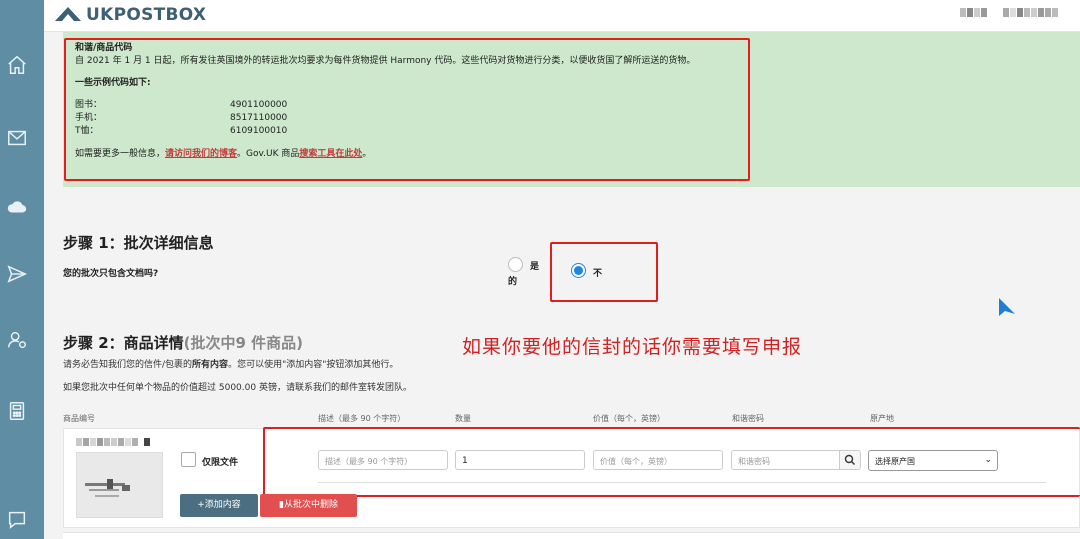 The height and width of the screenshot is (539, 1080). I want to click on remove-from-batch-button: ▮从批次中删除, so click(308, 505).